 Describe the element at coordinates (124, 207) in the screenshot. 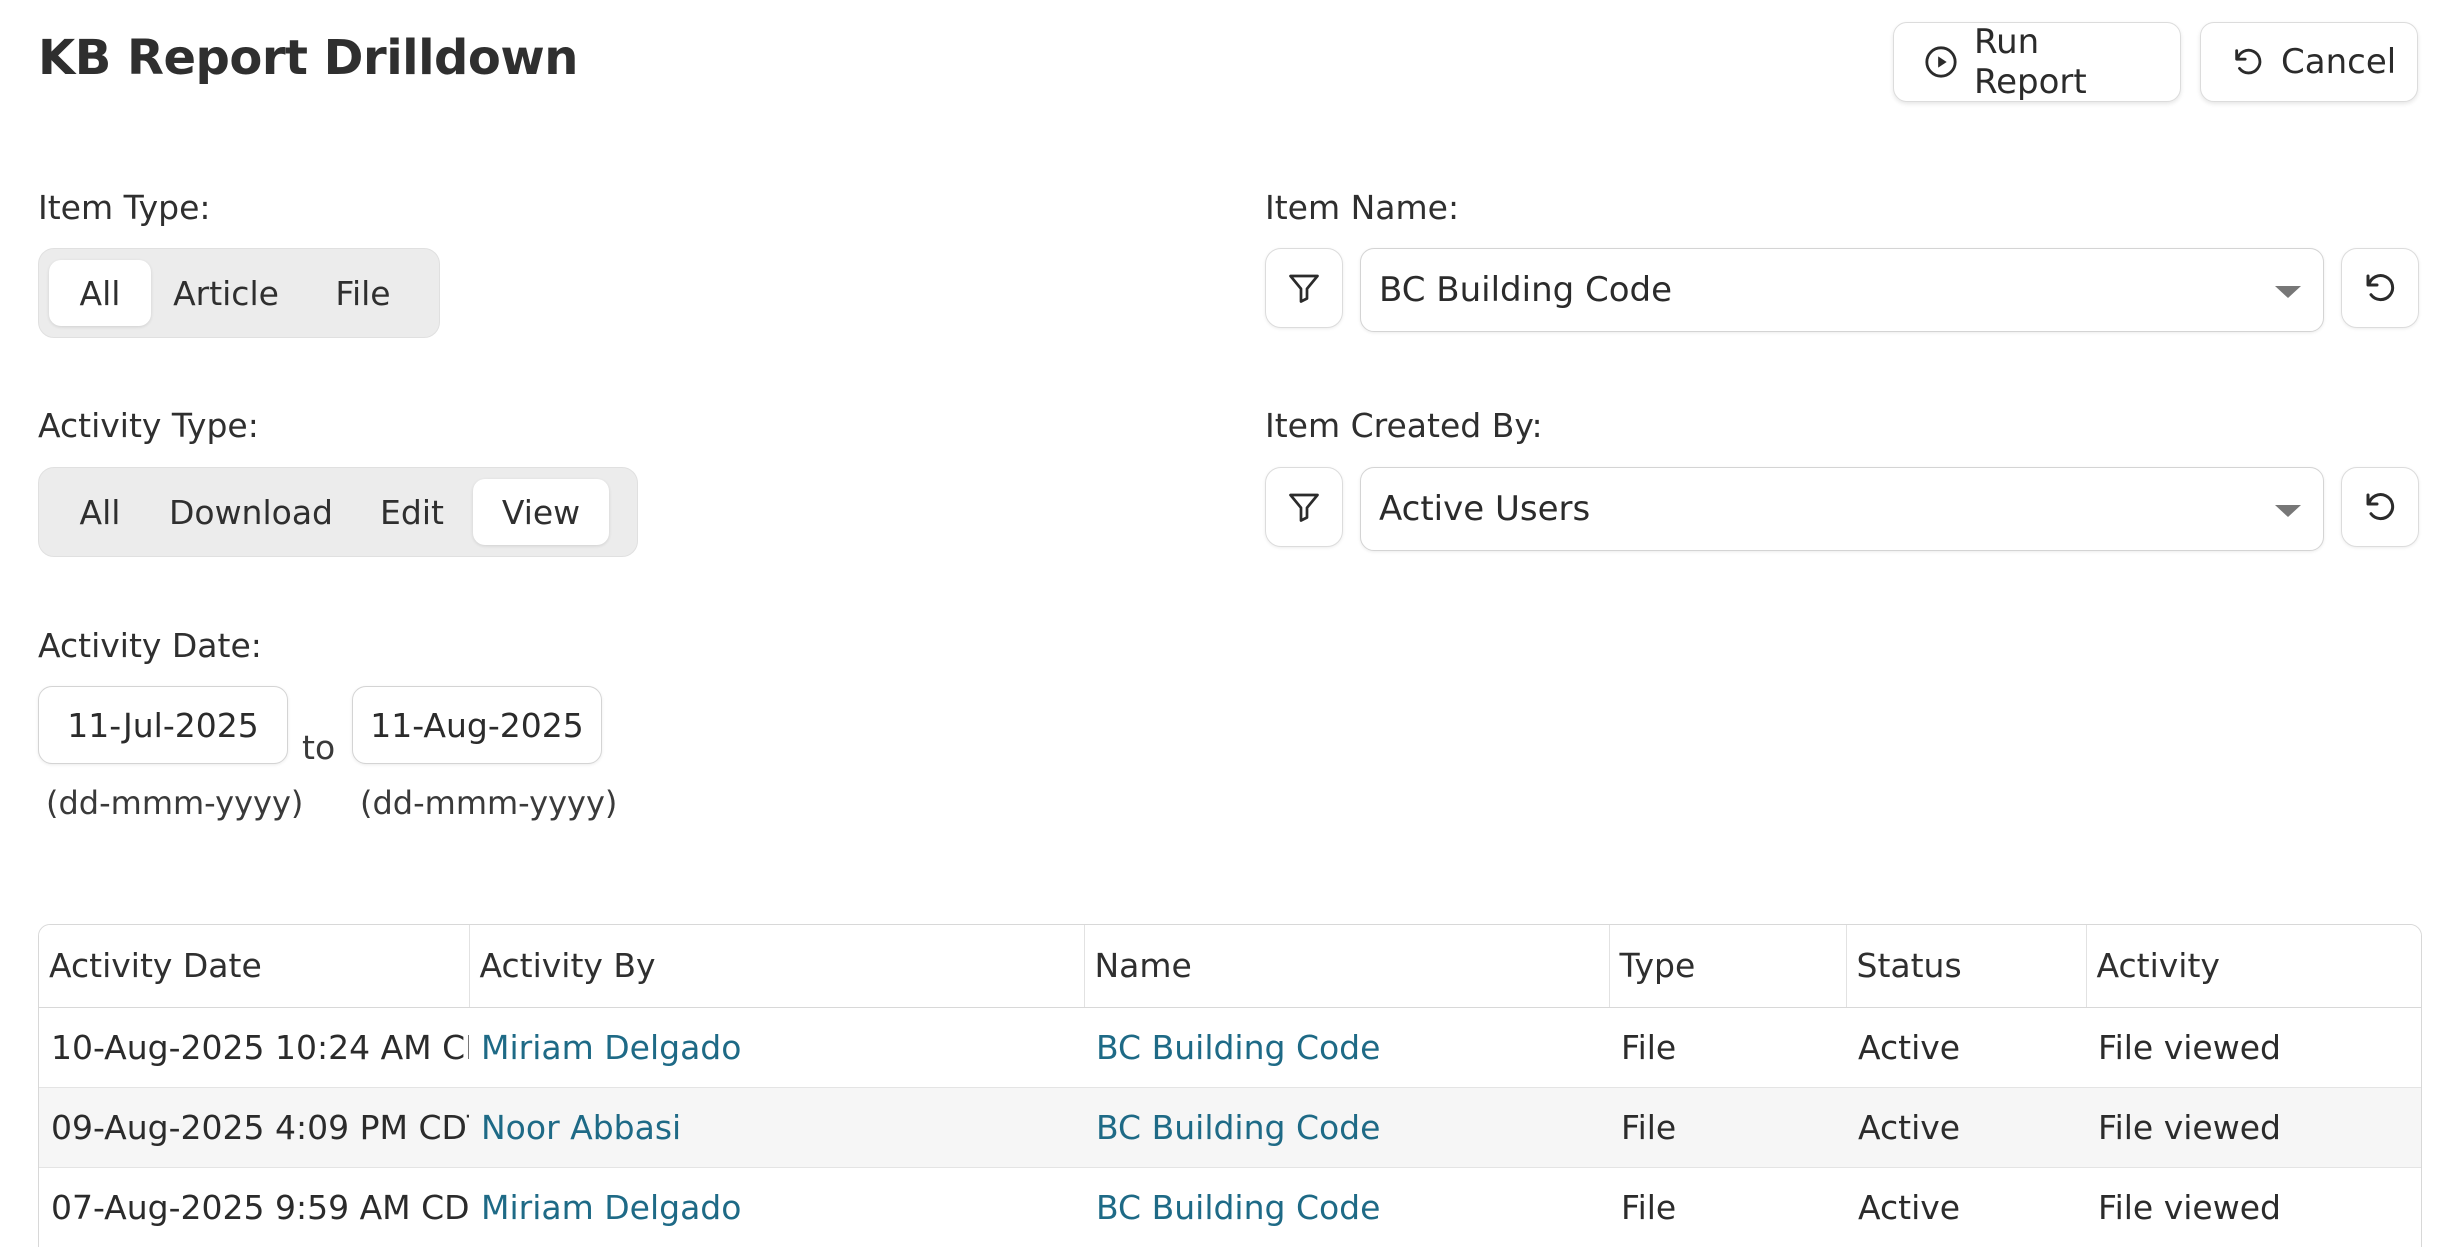

I see `item-type-label: Item Type:` at that location.